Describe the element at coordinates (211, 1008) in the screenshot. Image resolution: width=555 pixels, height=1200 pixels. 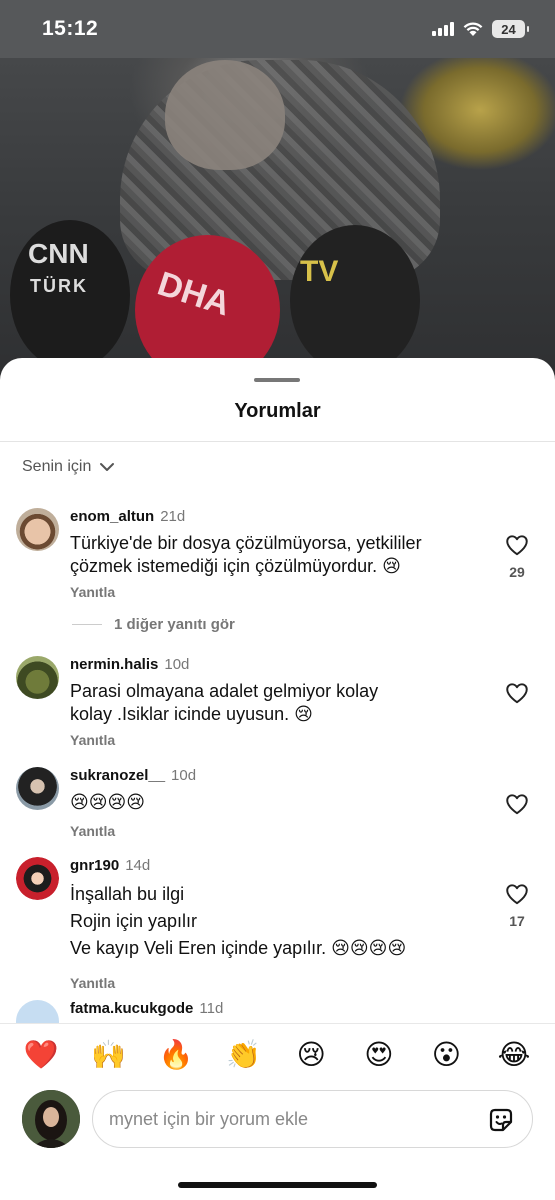
I see `comment-time: 11d` at that location.